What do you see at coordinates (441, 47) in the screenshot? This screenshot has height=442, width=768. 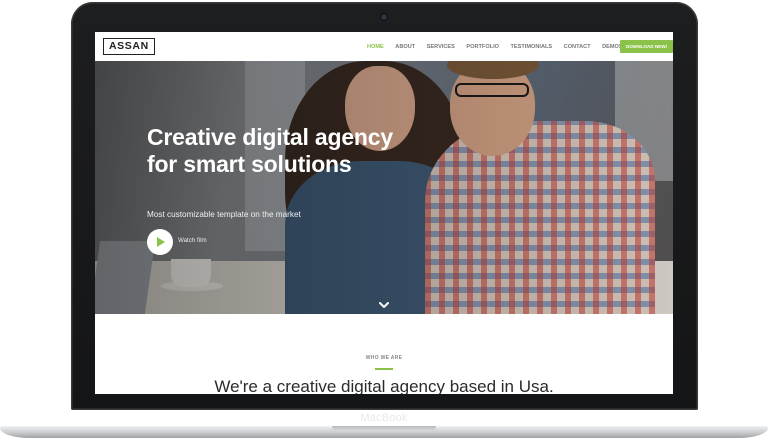 I see `nav-item-services: SERVICES` at bounding box center [441, 47].